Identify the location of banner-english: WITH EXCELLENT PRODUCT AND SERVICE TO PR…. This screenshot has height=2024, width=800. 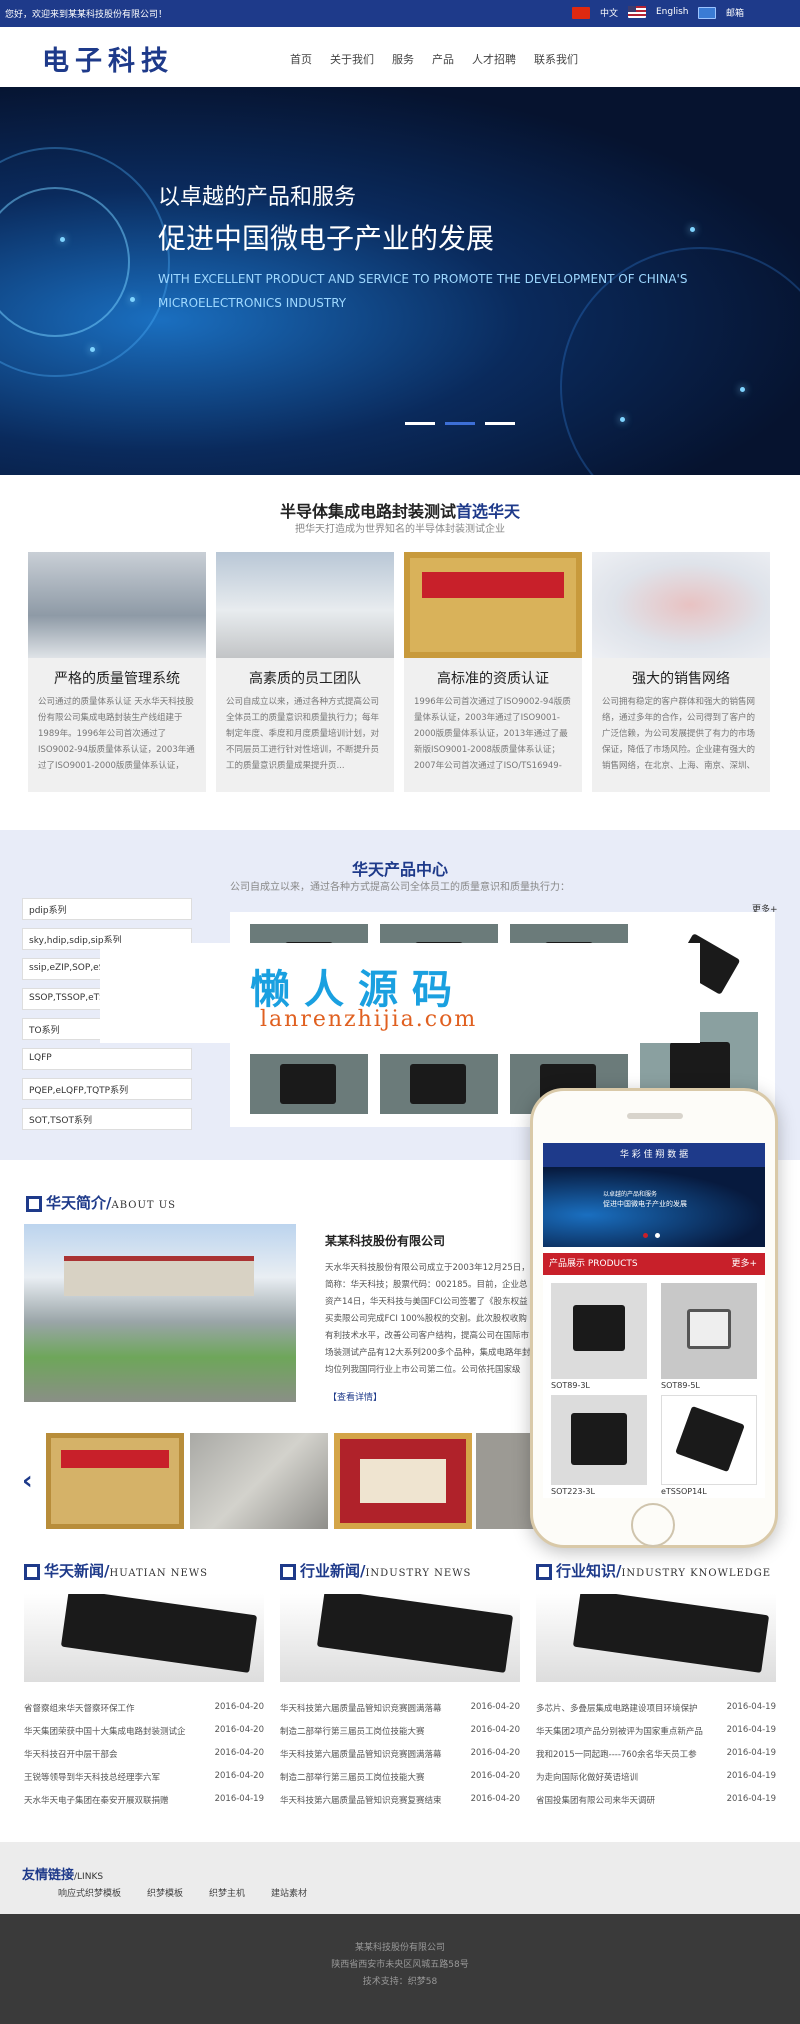
(423, 291).